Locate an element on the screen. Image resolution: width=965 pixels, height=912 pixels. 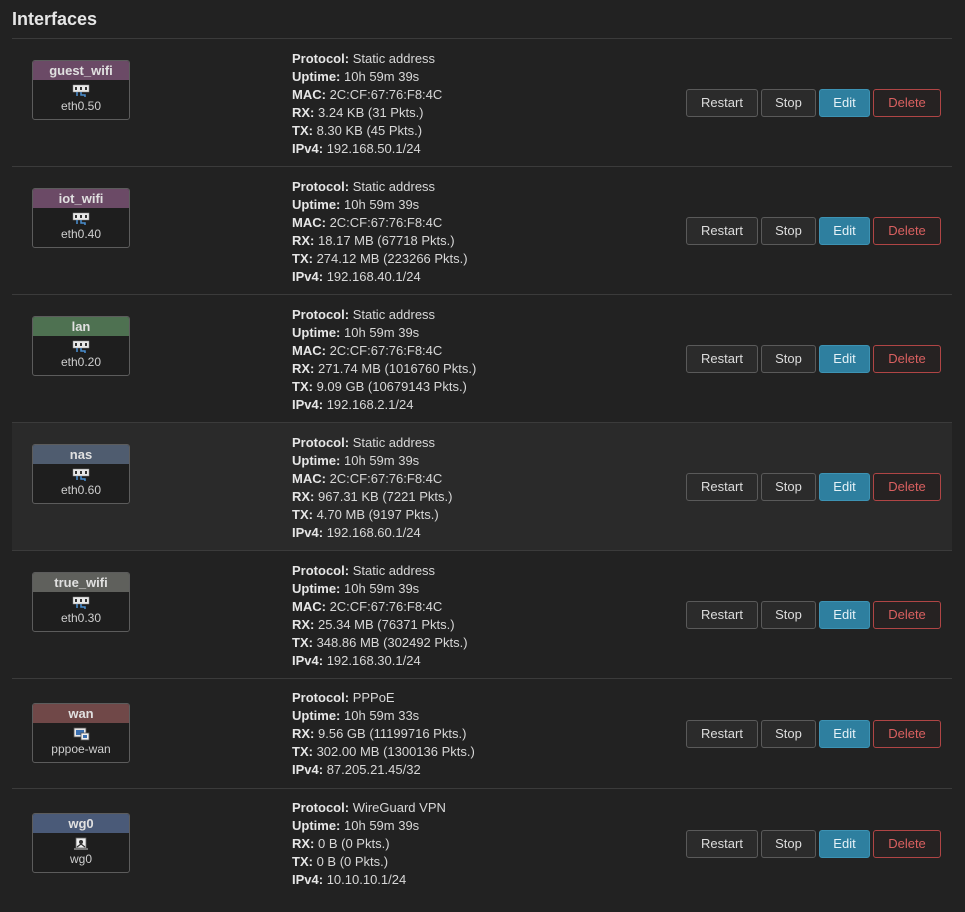
ipv4-value: 192.168.50.1/24 is located at coordinates (373, 148).